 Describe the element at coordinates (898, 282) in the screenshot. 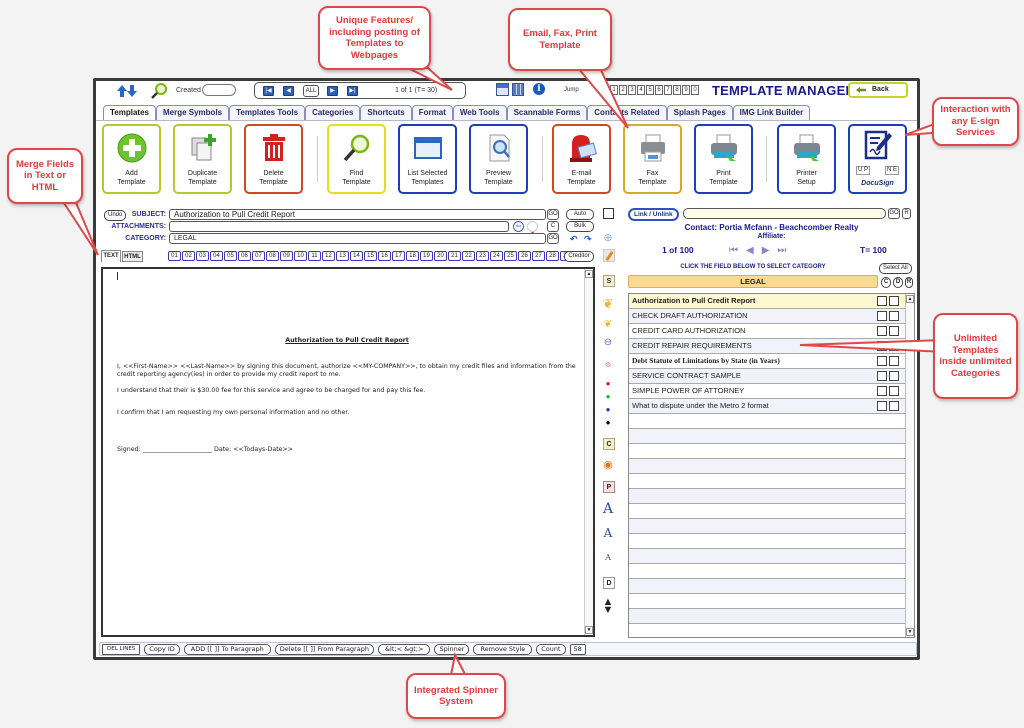

I see `category-d-button: D` at that location.